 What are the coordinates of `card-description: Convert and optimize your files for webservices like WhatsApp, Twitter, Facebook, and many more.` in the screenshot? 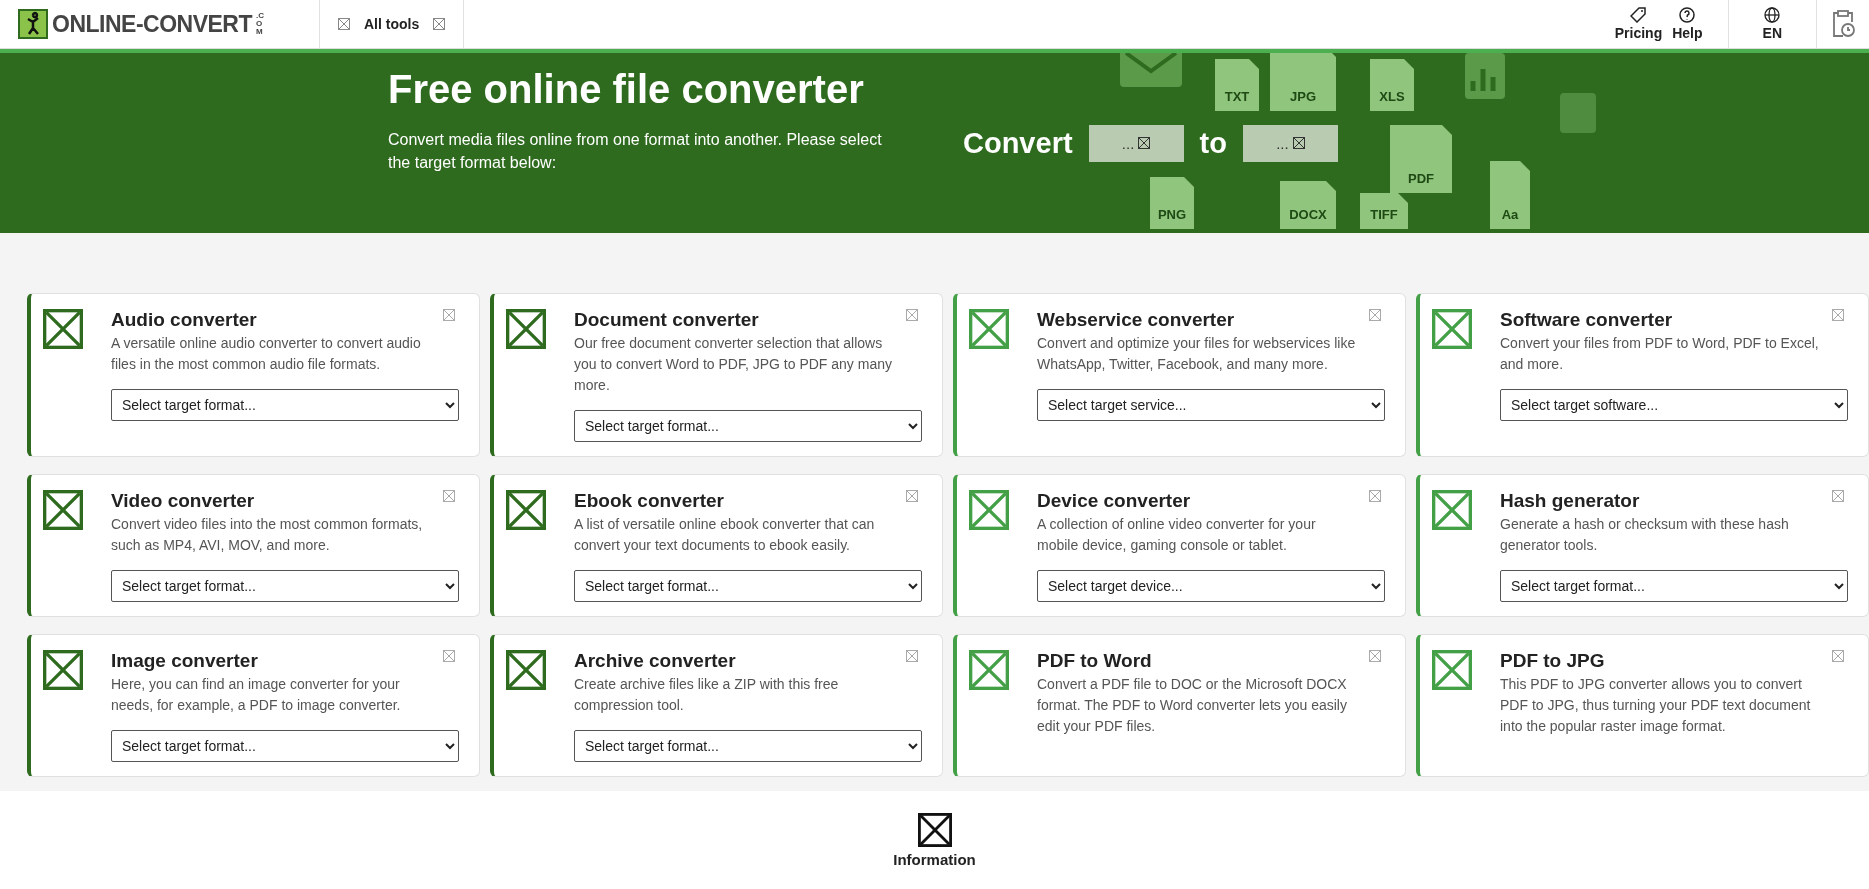 It's located at (1197, 354).